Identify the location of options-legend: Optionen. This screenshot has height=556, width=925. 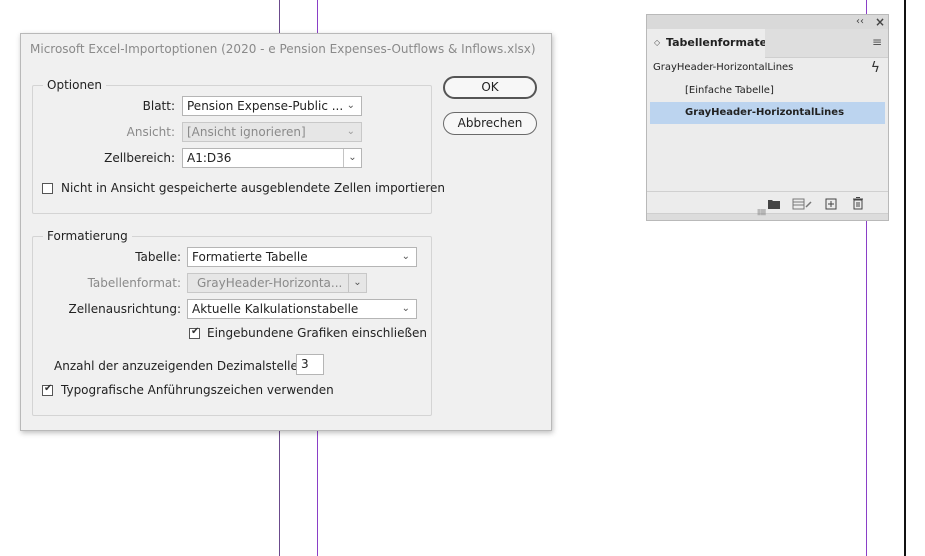
(75, 85).